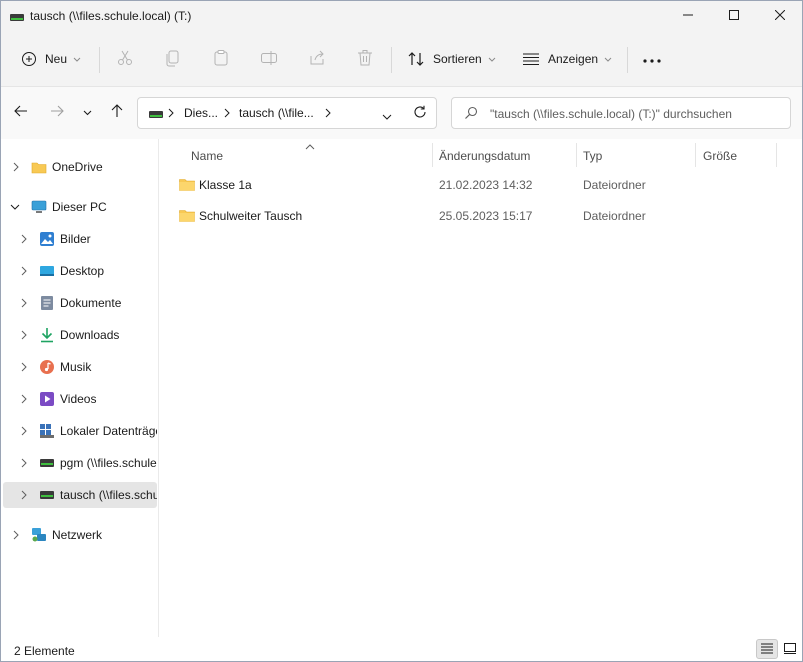 The image size is (803, 662). I want to click on sidebar-item-label: Musik, so click(76, 367).